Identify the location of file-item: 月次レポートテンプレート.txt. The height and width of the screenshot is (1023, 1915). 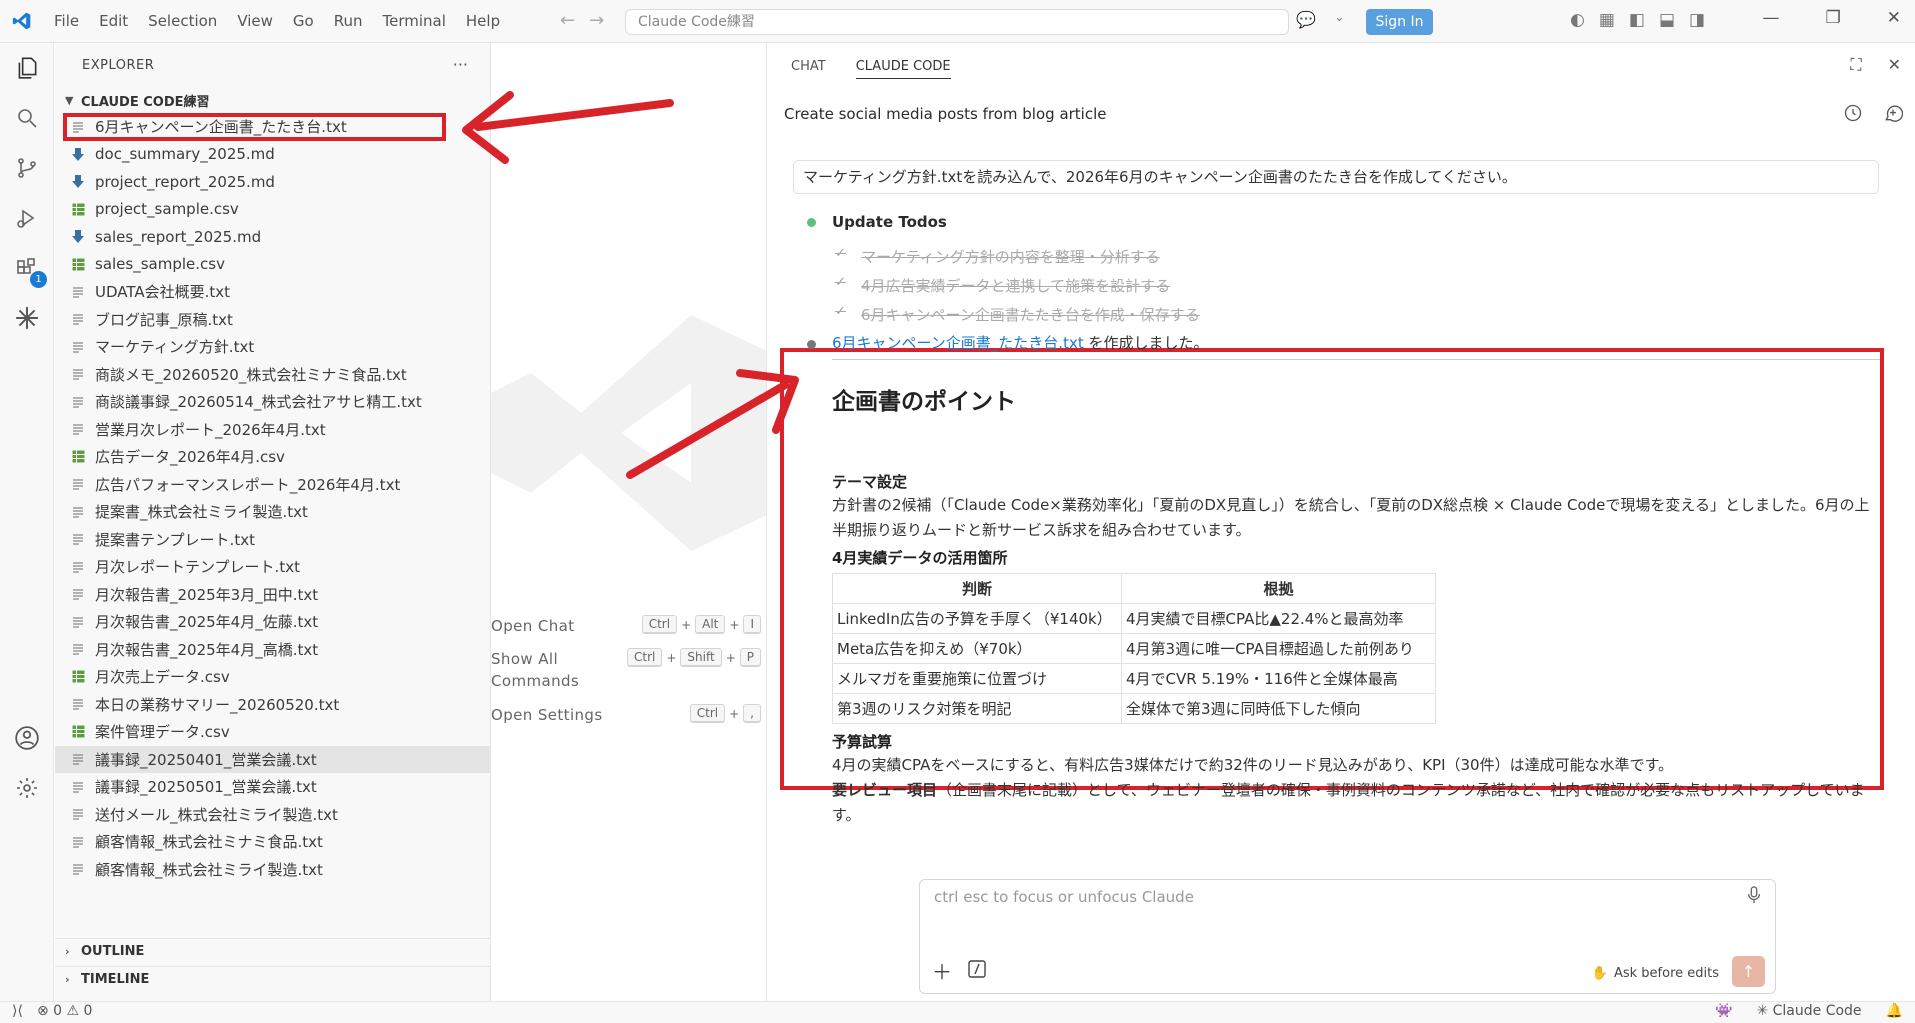
(272, 567).